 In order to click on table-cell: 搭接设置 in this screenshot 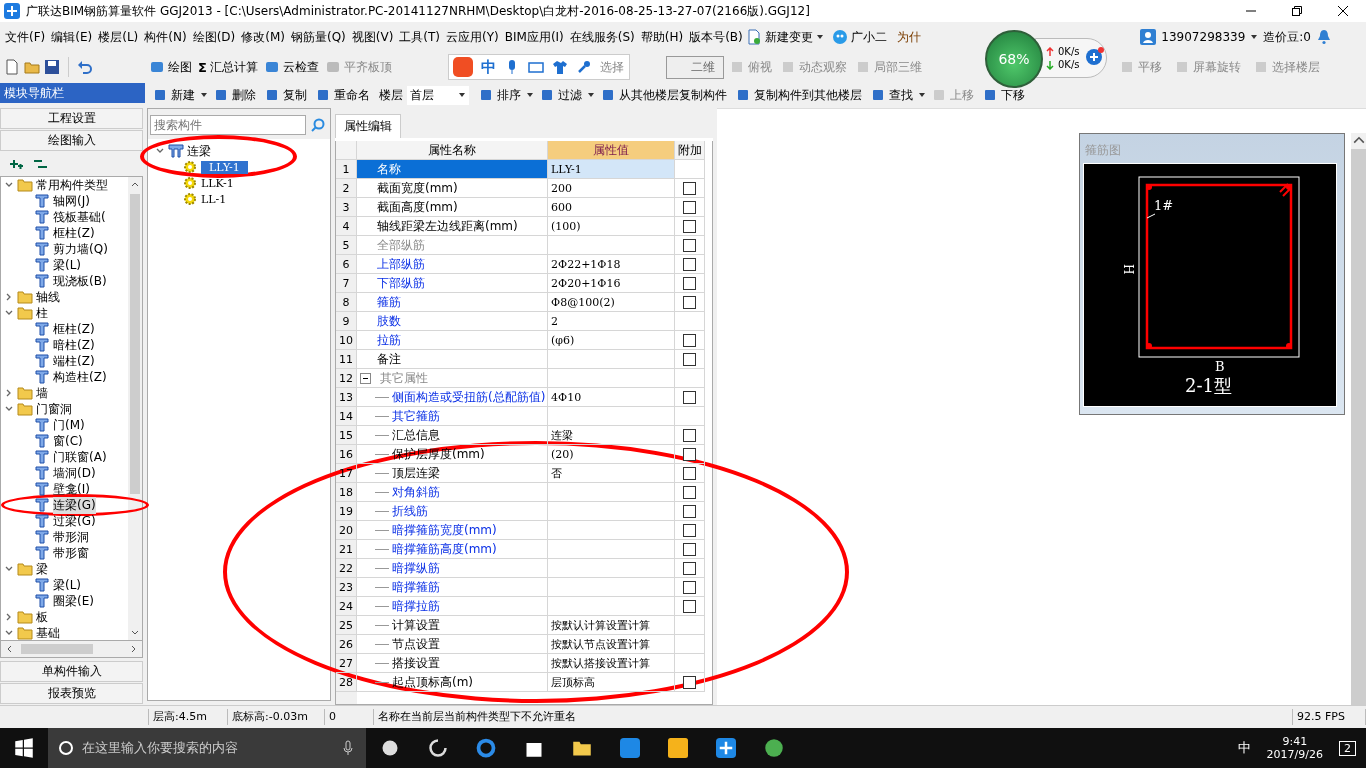, I will do `click(452, 663)`.